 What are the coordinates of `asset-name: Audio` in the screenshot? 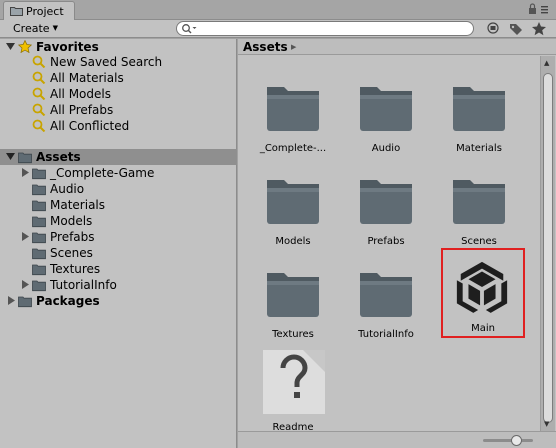 It's located at (386, 148).